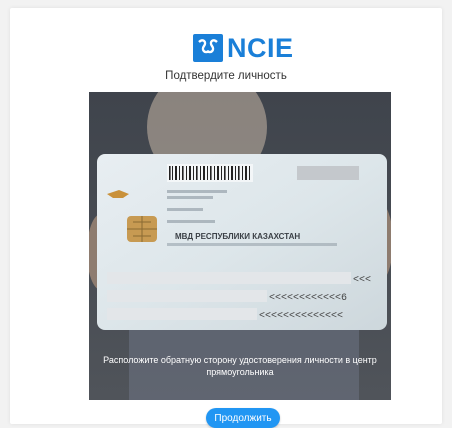 Image resolution: width=452 pixels, height=428 pixels. What do you see at coordinates (301, 316) in the screenshot?
I see `mrz-line-3: <<<<<<<<<<<<<<` at bounding box center [301, 316].